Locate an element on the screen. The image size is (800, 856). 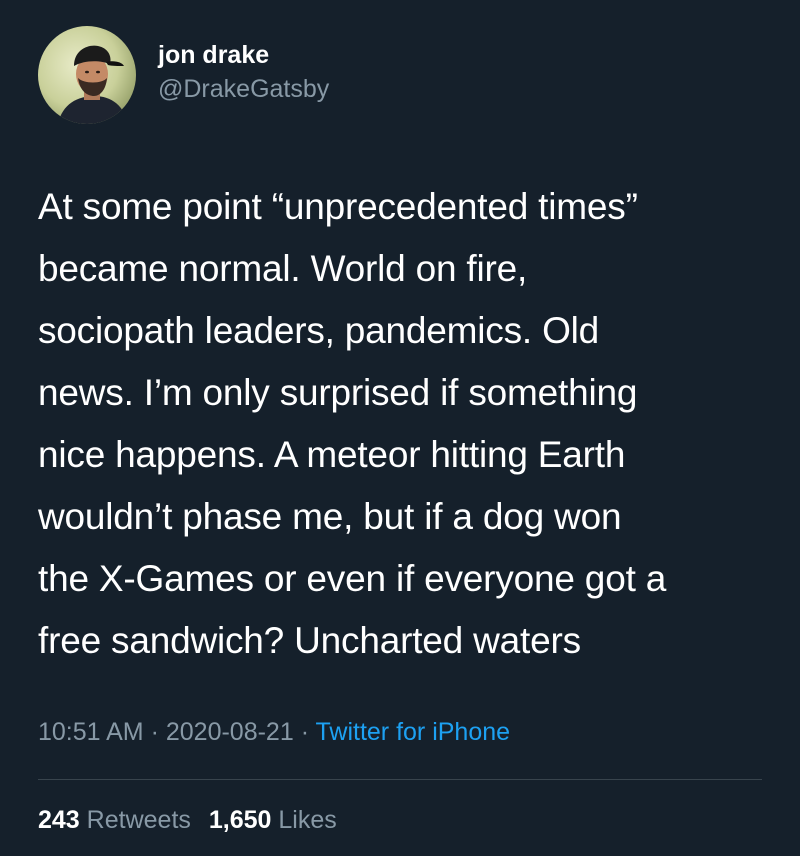
tweet-text-line: the X-Games or even if everyone got a is located at coordinates (352, 578).